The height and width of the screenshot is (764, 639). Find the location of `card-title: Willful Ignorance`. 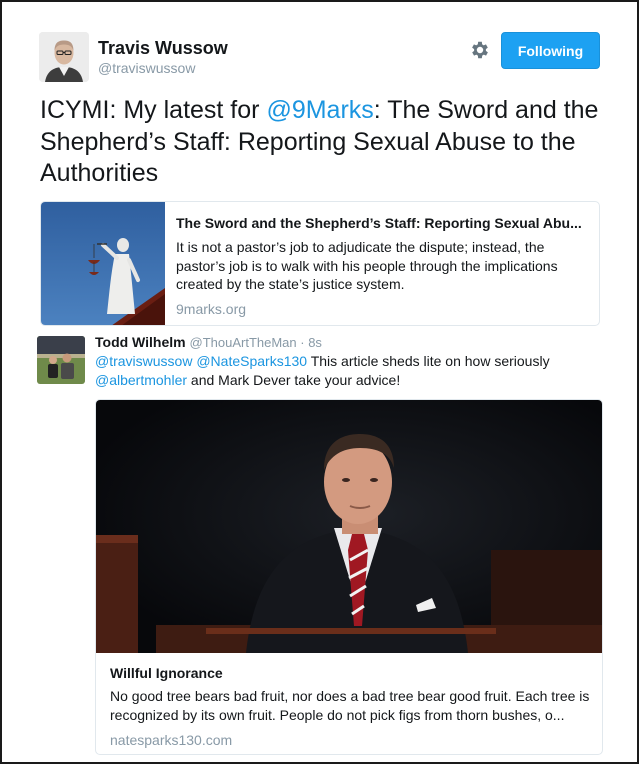

card-title: Willful Ignorance is located at coordinates (351, 673).